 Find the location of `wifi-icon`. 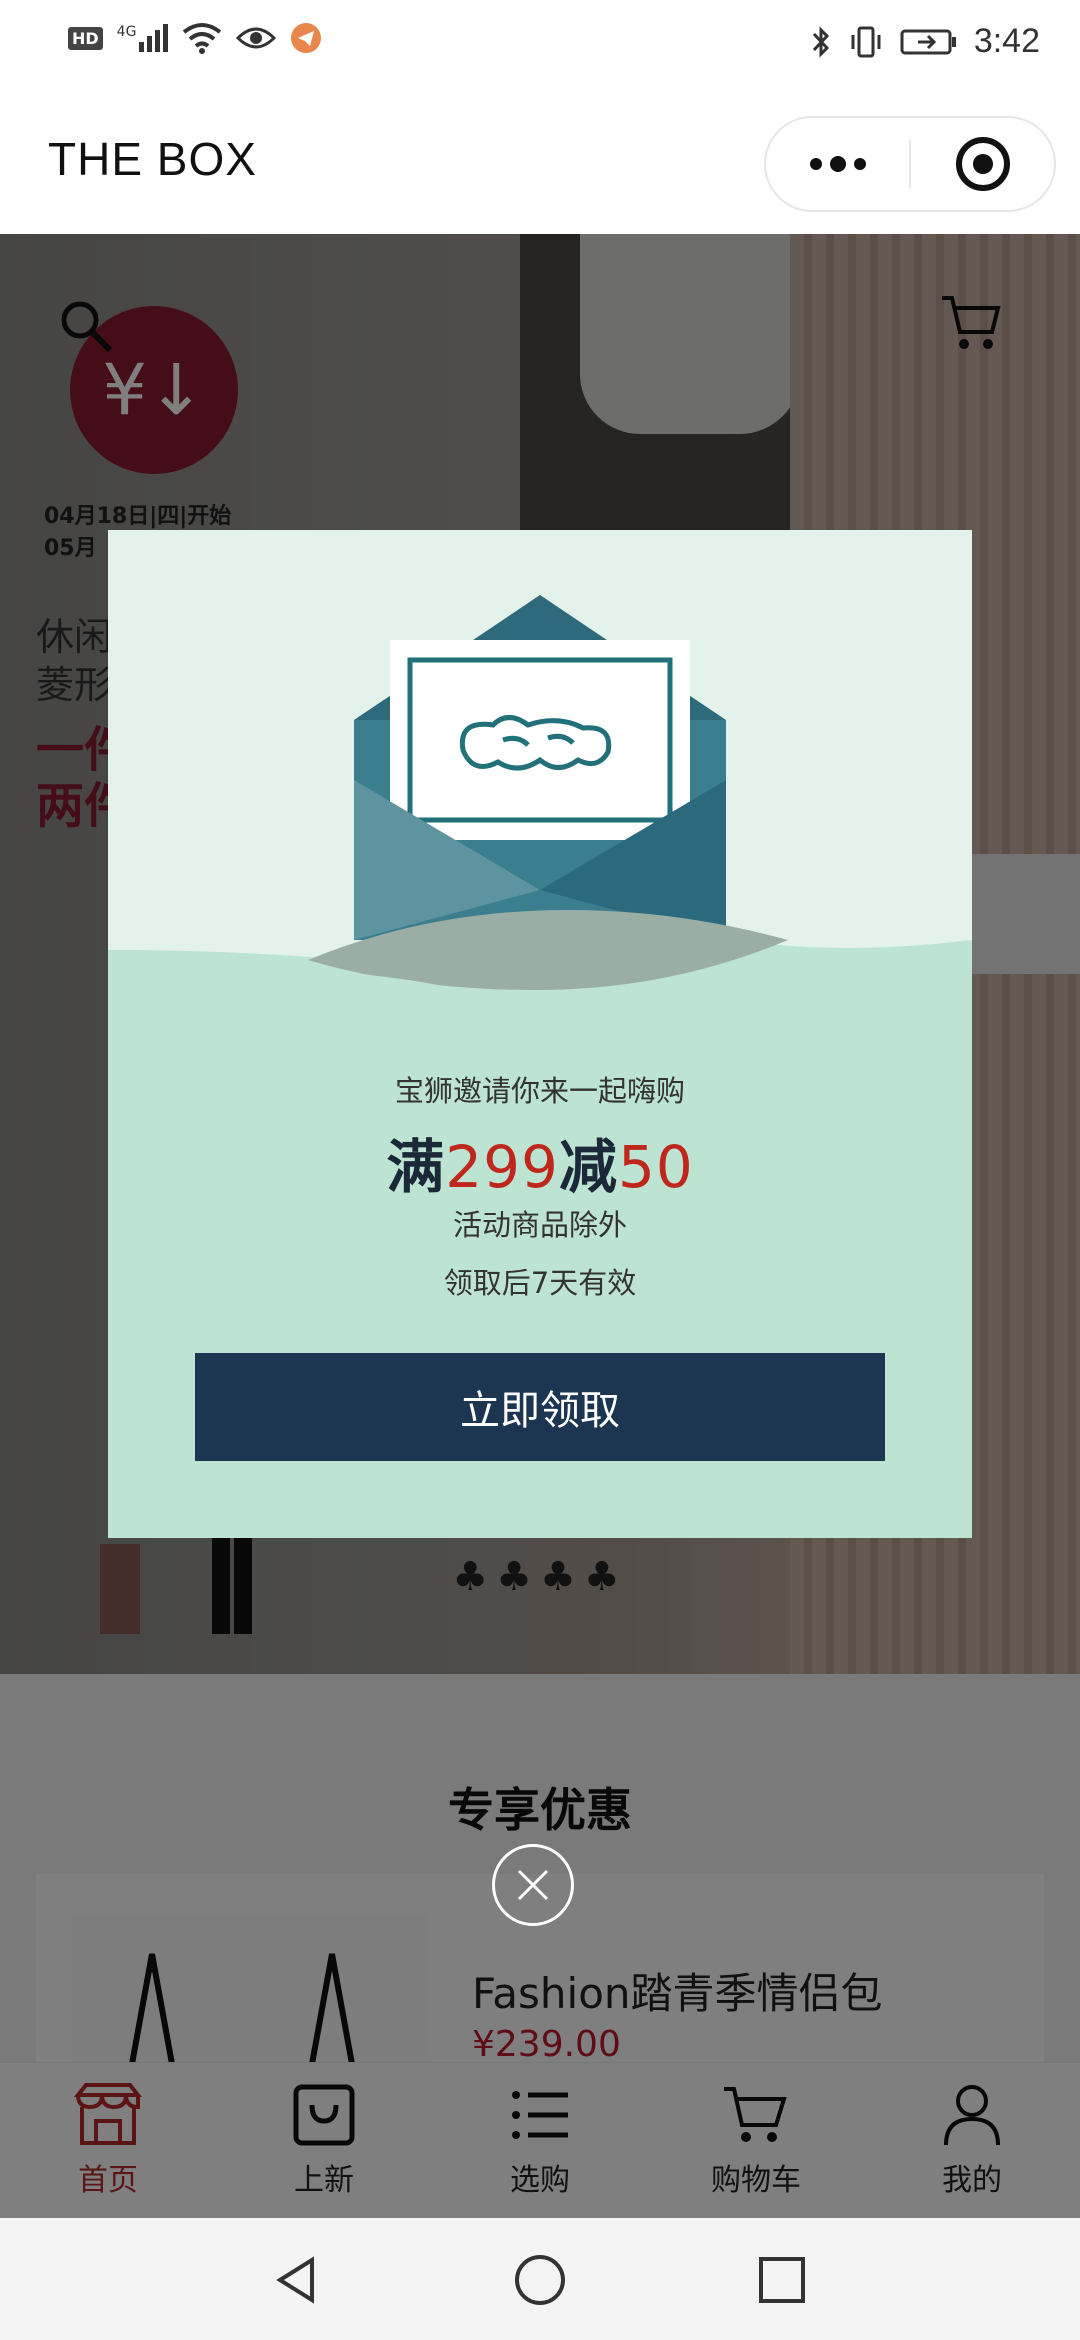

wifi-icon is located at coordinates (202, 38).